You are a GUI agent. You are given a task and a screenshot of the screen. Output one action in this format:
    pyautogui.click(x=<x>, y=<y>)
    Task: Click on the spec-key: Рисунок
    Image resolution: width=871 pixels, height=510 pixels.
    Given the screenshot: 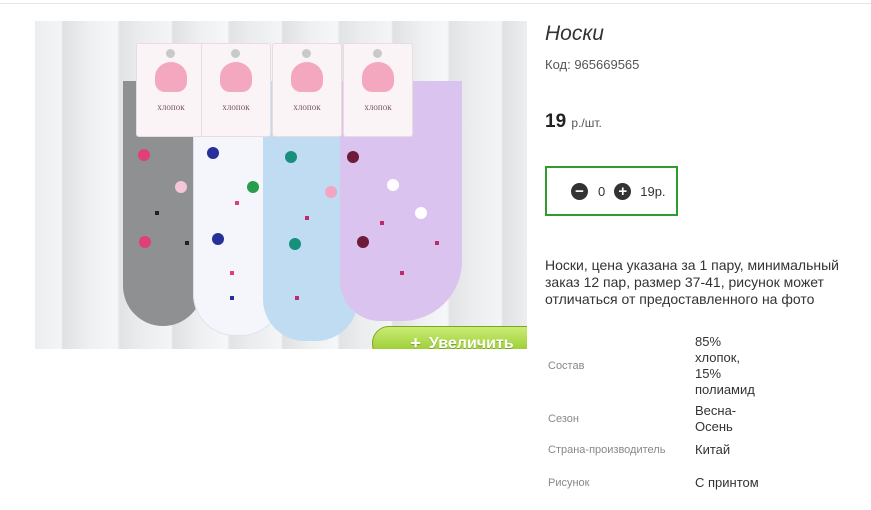 What is the action you would take?
    pyautogui.click(x=569, y=483)
    